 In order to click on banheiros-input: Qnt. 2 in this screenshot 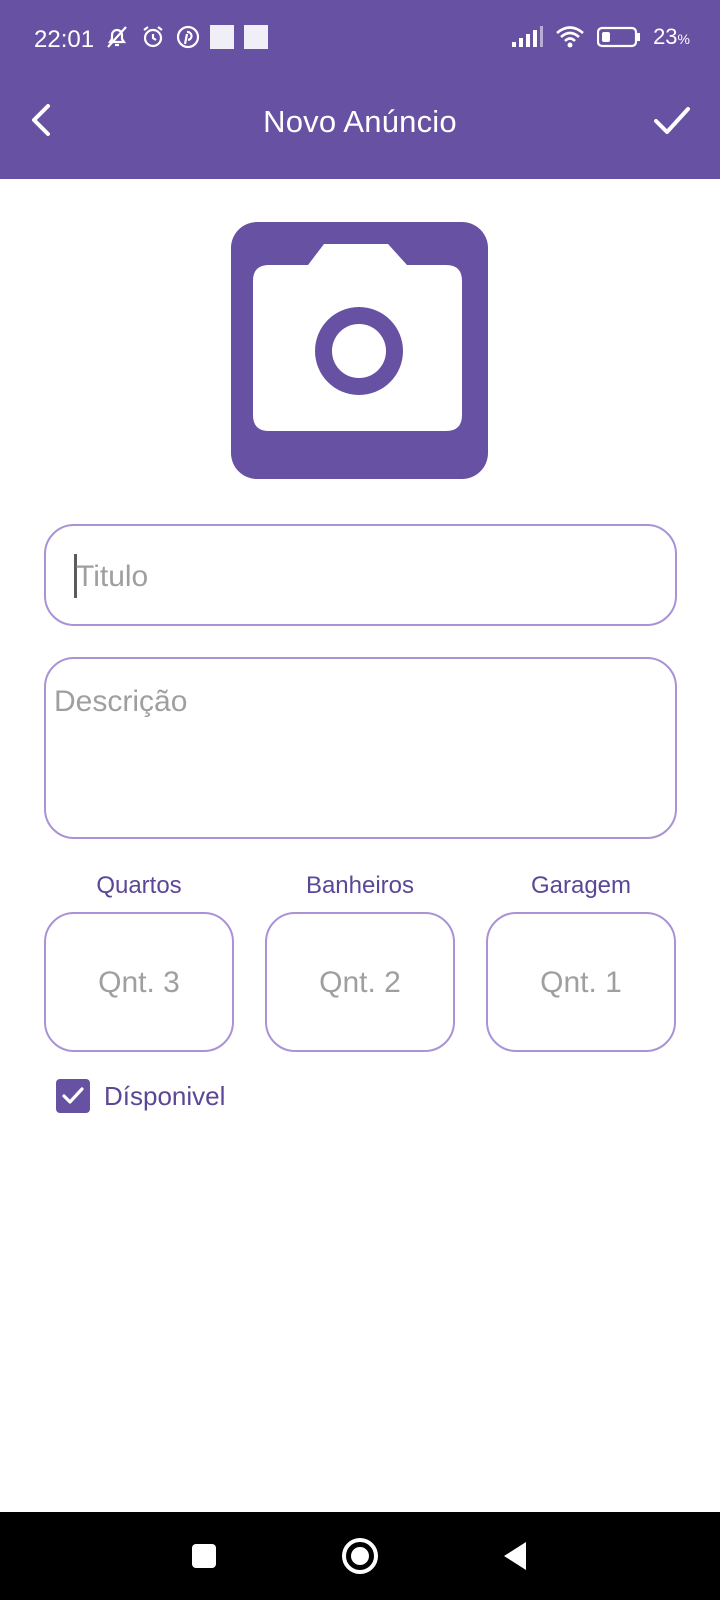, I will do `click(360, 982)`.